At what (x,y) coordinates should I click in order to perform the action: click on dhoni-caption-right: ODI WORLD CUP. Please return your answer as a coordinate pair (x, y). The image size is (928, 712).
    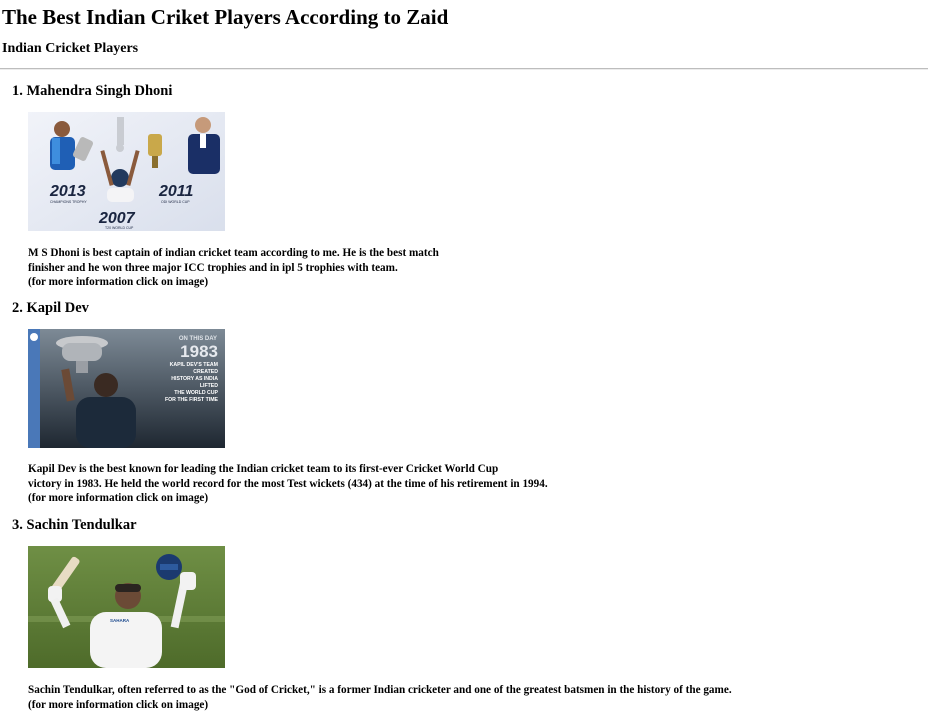
    Looking at the image, I should click on (175, 202).